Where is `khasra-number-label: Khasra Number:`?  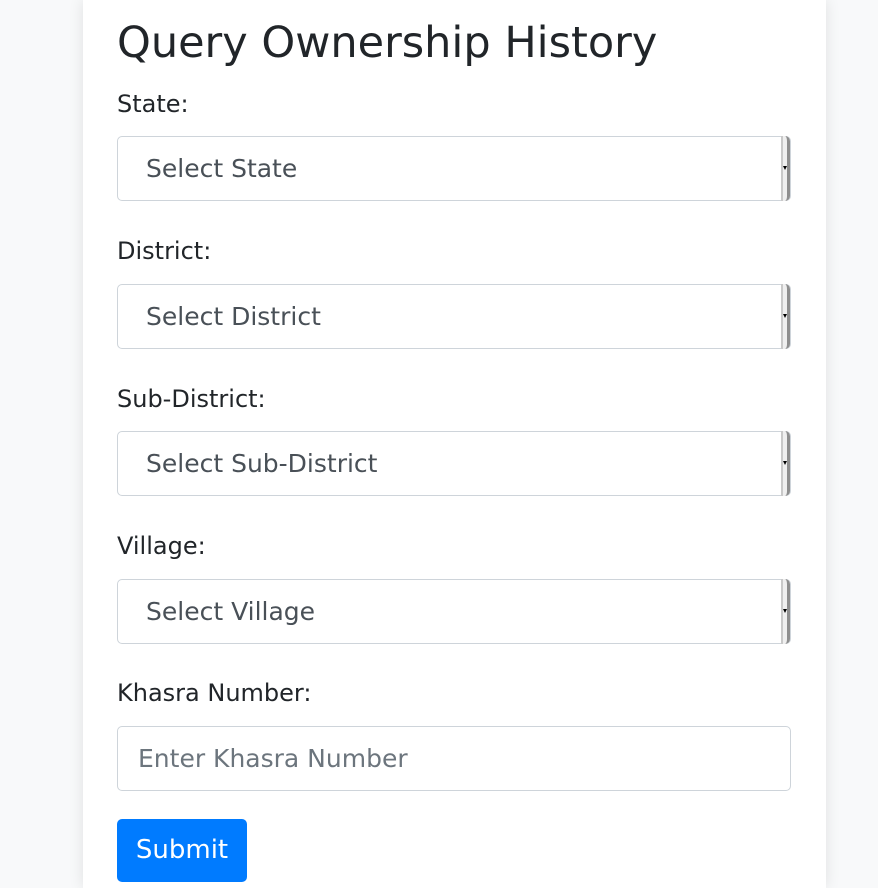 khasra-number-label: Khasra Number: is located at coordinates (214, 693).